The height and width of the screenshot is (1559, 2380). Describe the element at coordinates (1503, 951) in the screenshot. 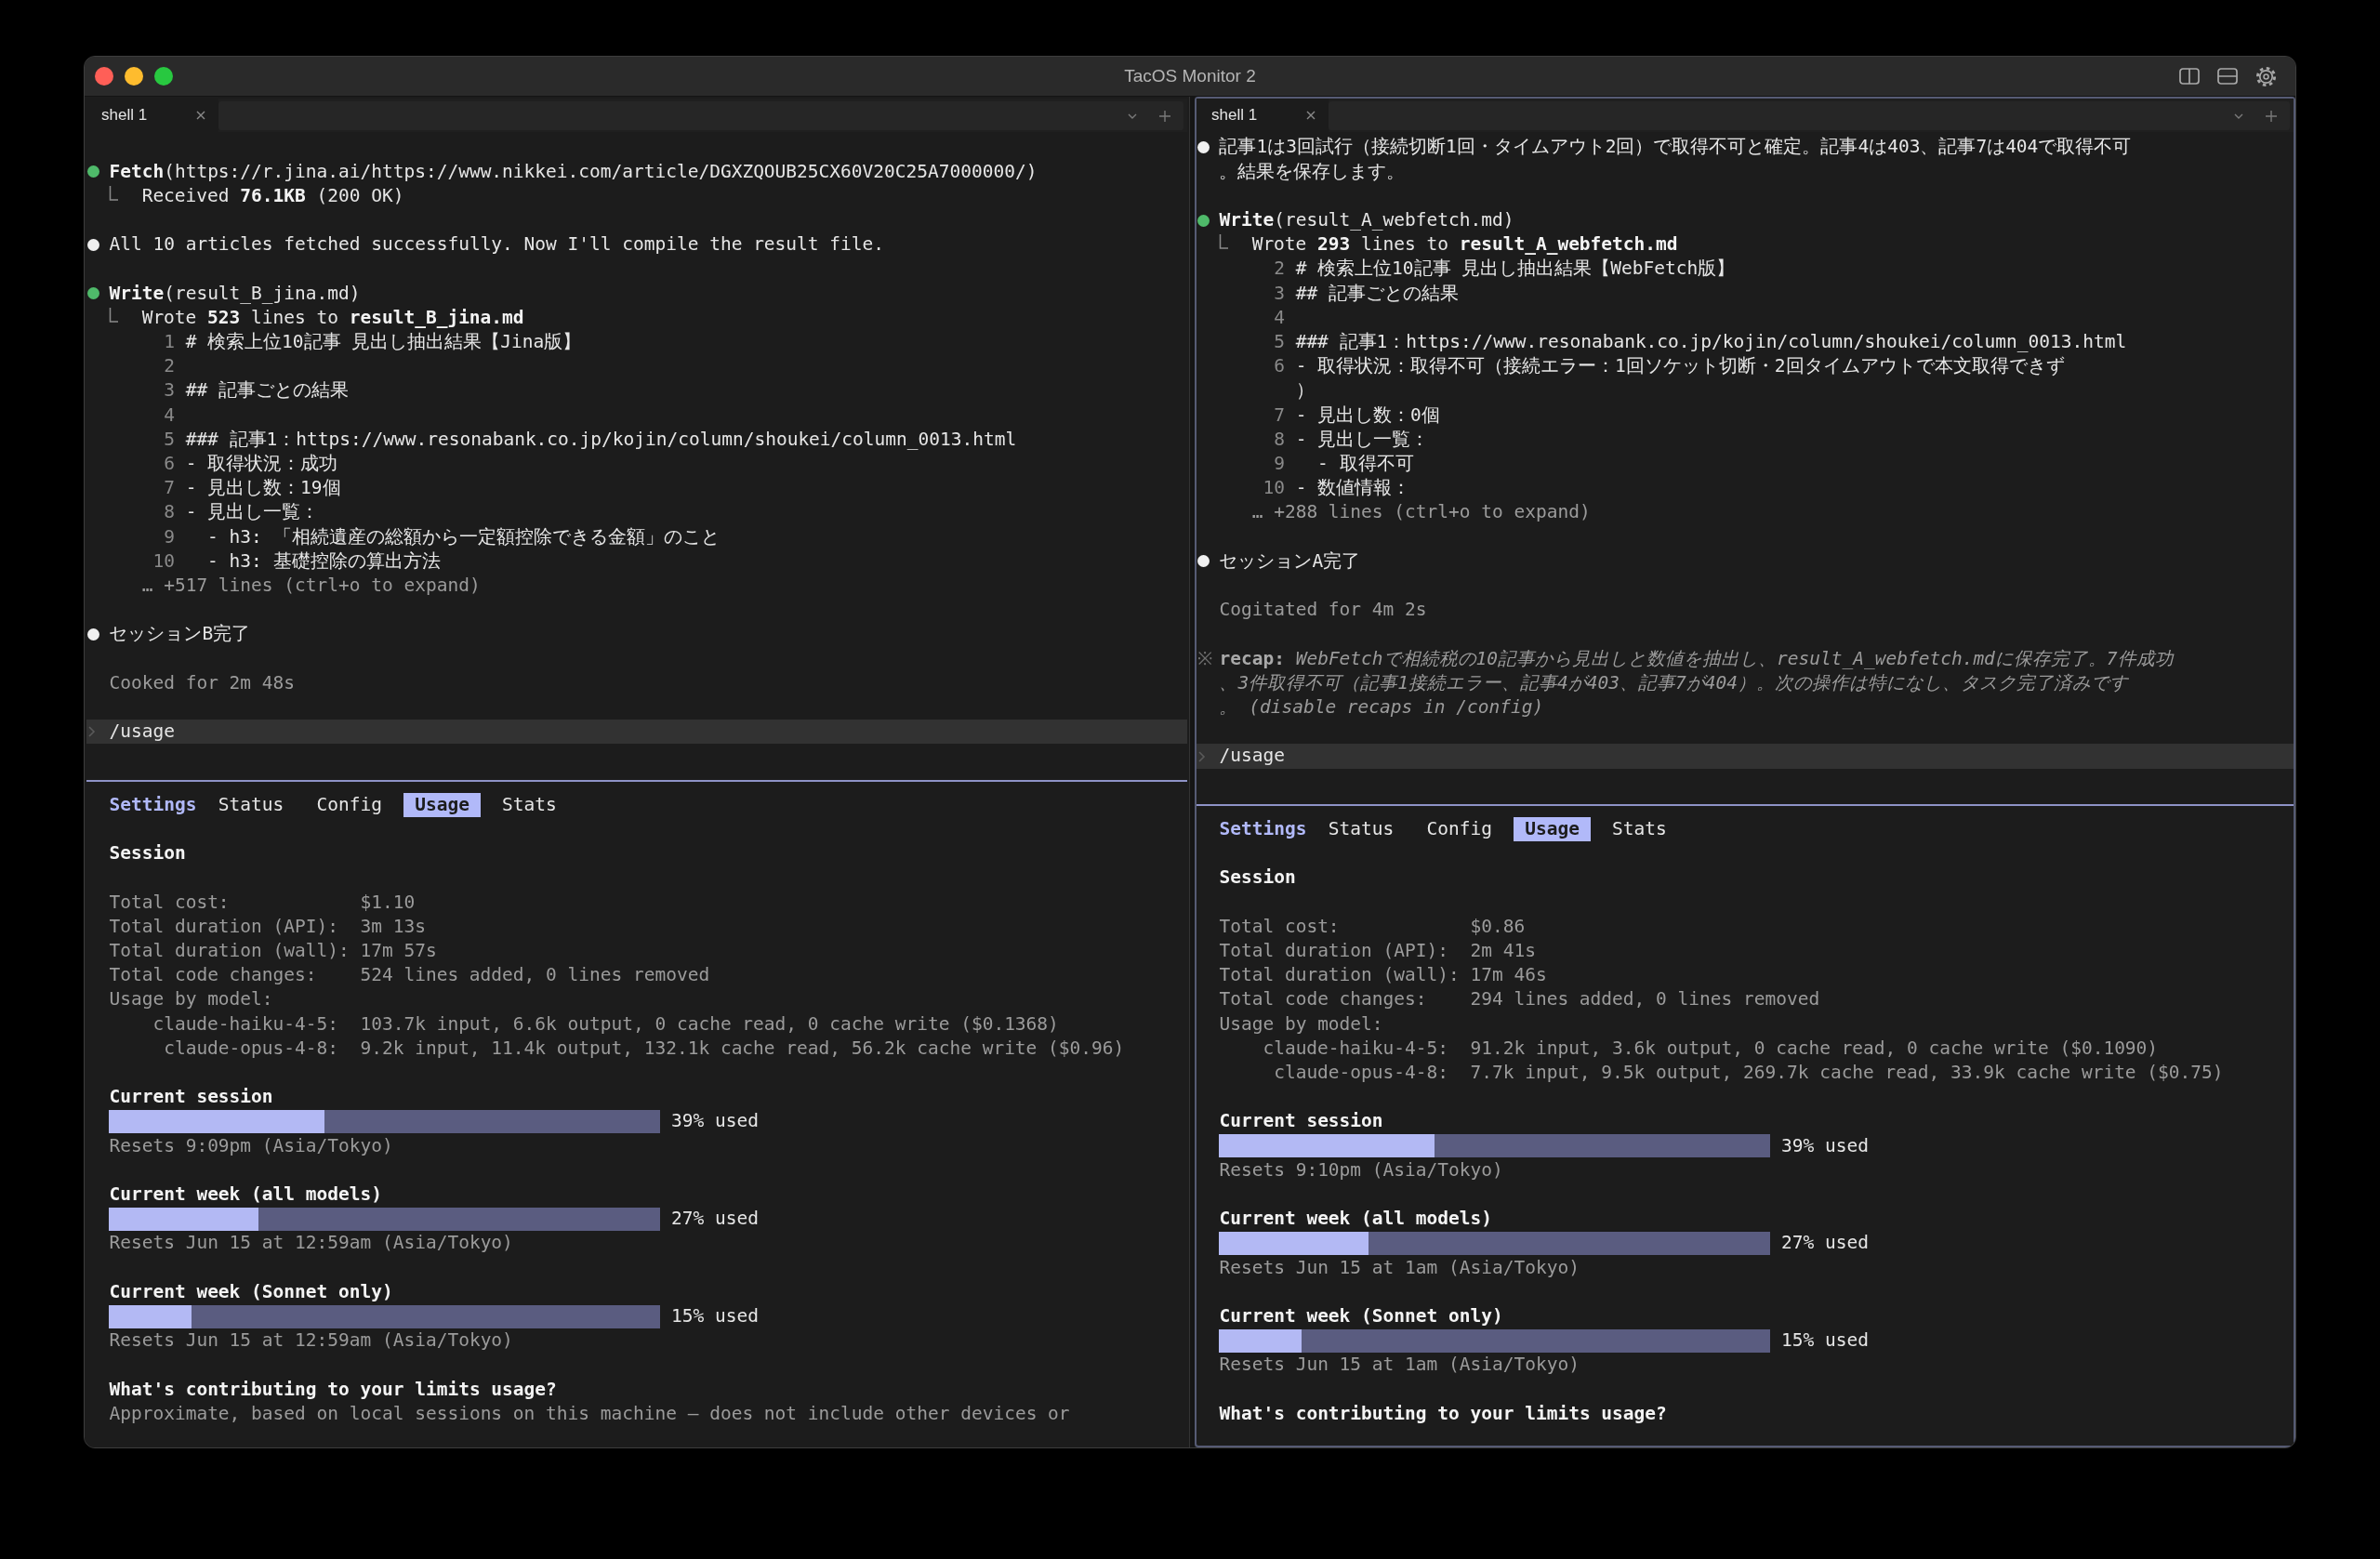

I see `stat-value: 2m 41s` at that location.